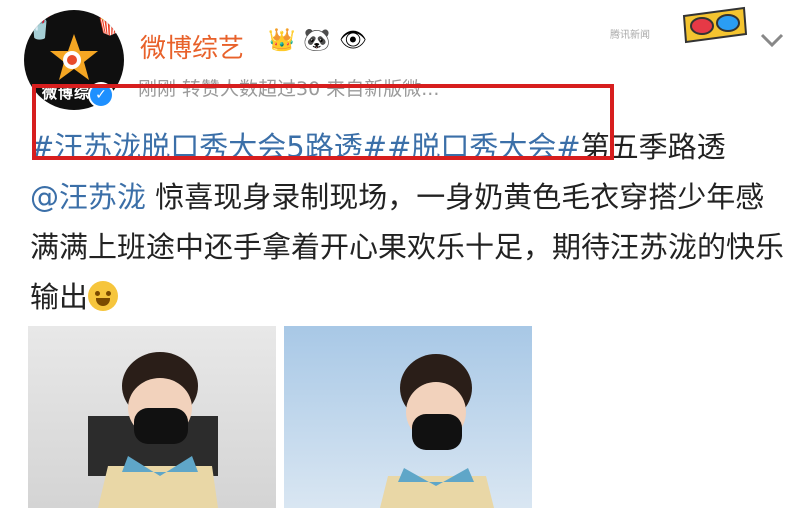  I want to click on mention-link: @汪苏泷, so click(88, 197).